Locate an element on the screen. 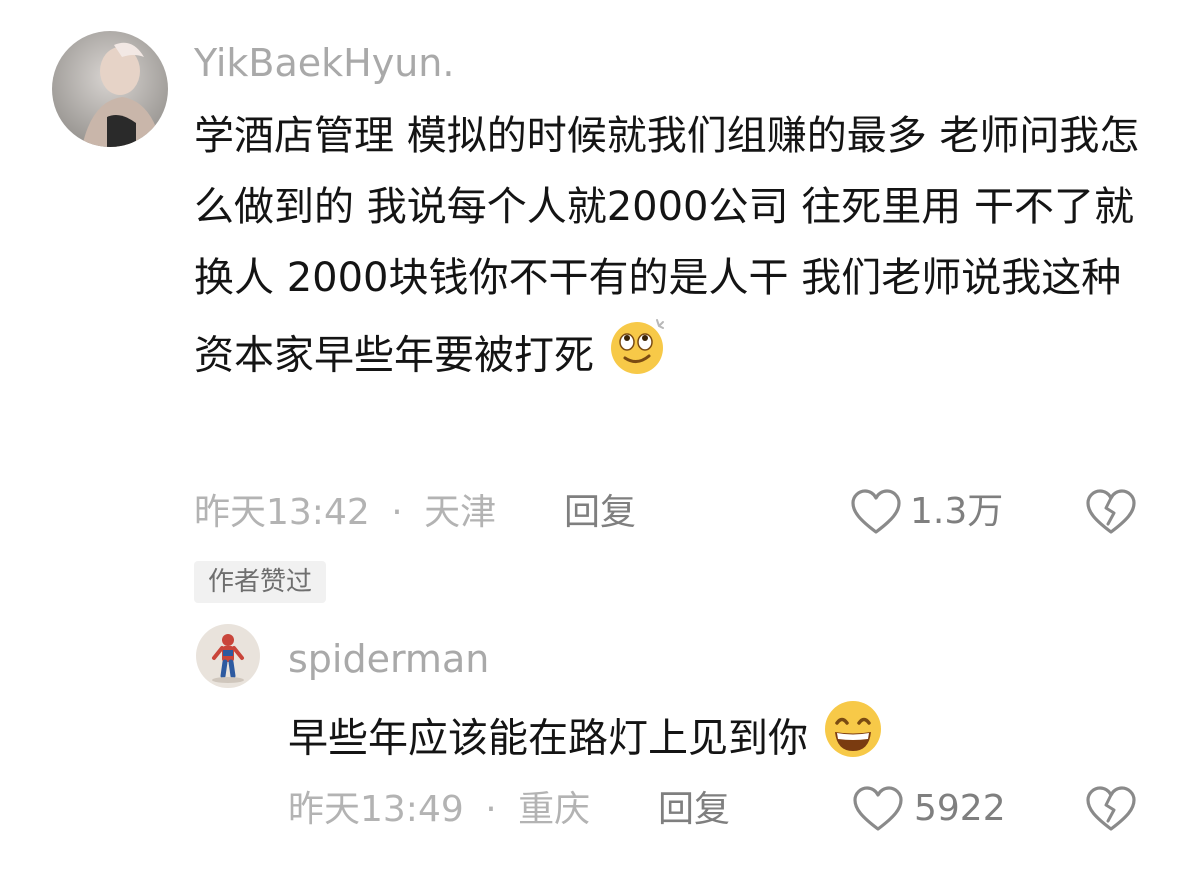  comment-meta: 昨天13:42 · 天津 is located at coordinates (345, 513).